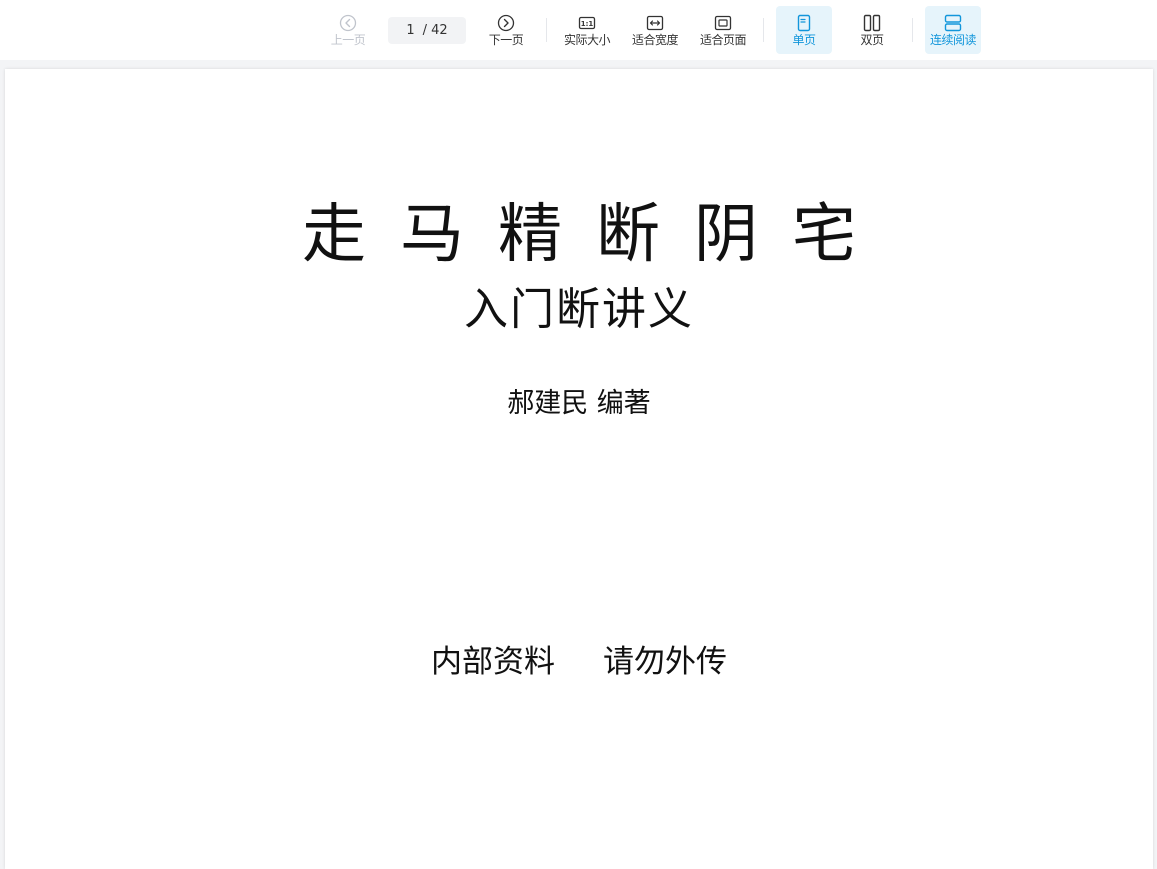 Image resolution: width=1157 pixels, height=869 pixels. What do you see at coordinates (953, 40) in the screenshot?
I see `continuous-read-label: 连续阅读` at bounding box center [953, 40].